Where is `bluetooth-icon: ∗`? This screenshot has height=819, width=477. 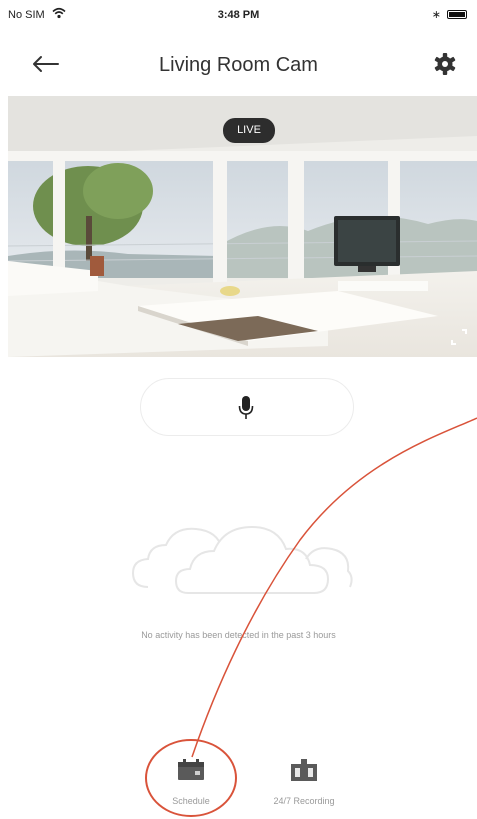
bluetooth-icon: ∗ is located at coordinates (436, 15).